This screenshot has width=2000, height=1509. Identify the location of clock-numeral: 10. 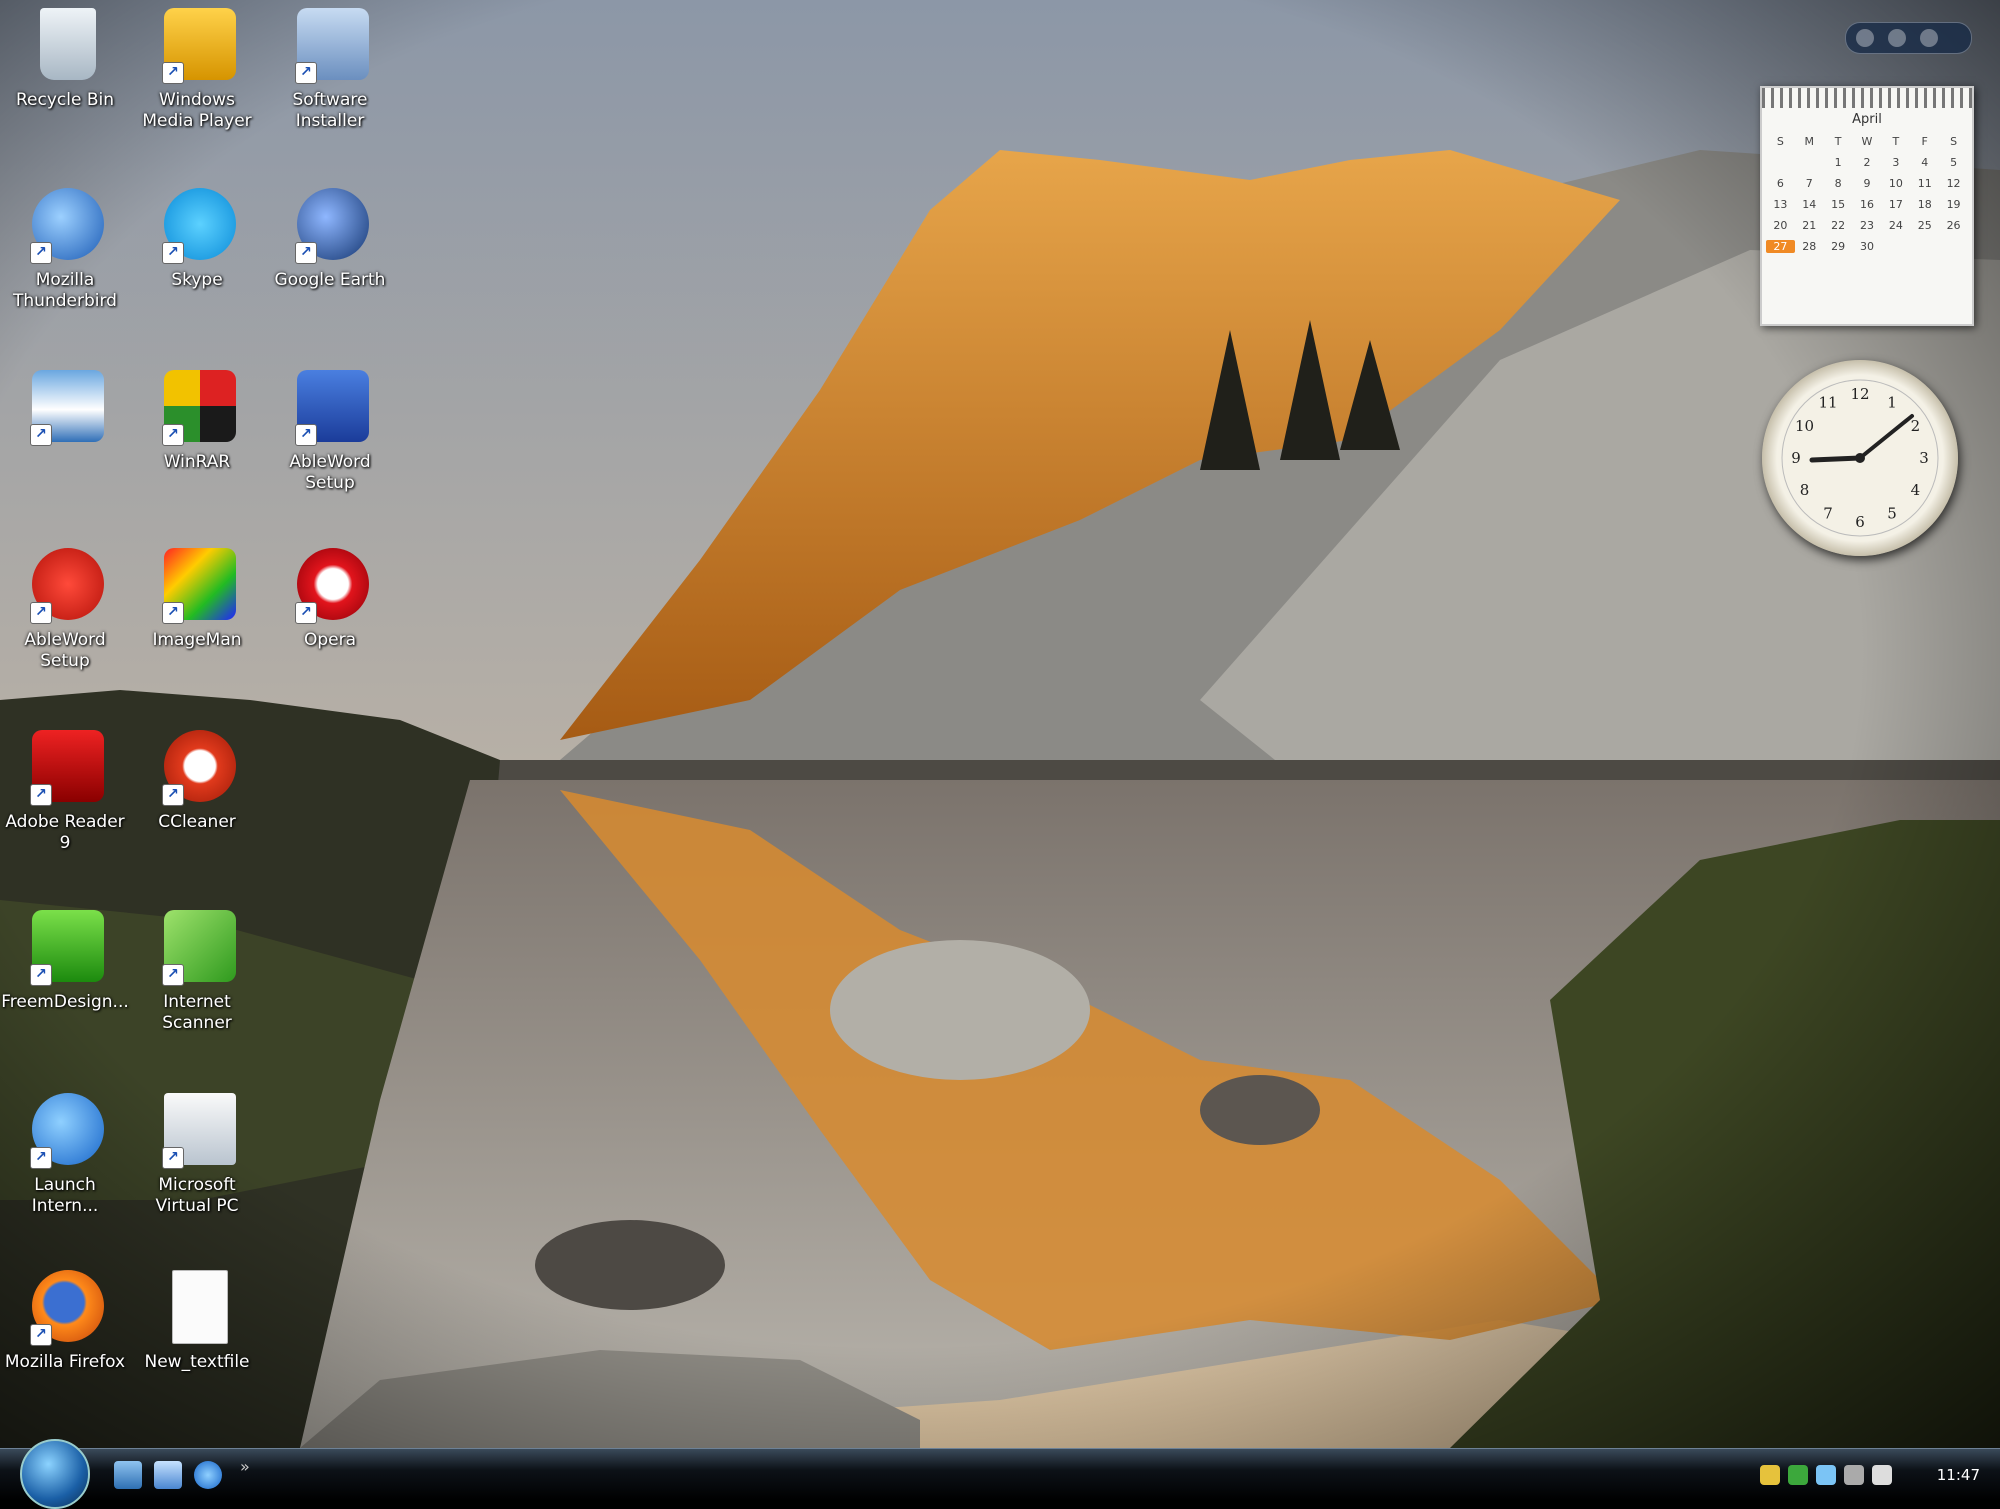
(1804, 426).